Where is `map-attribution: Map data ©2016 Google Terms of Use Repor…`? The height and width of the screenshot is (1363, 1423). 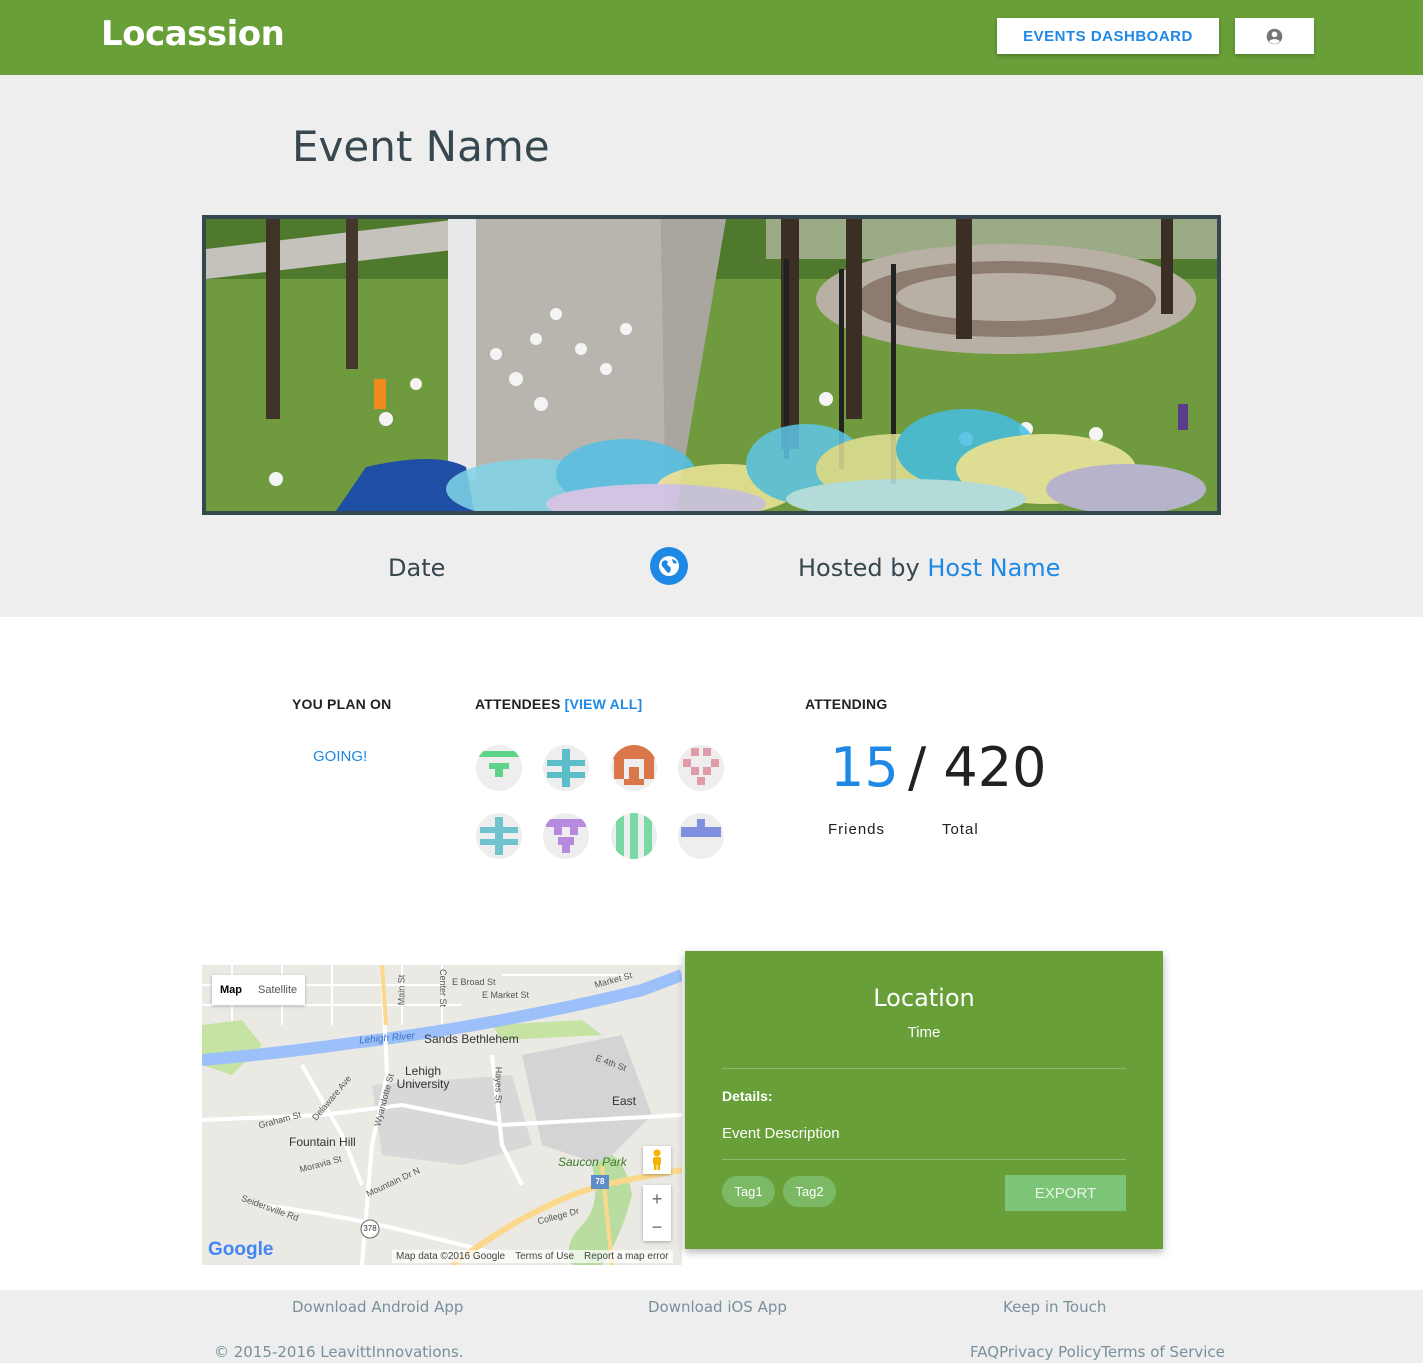
map-attribution: Map data ©2016 Google Terms of Use Repor… is located at coordinates (532, 1256).